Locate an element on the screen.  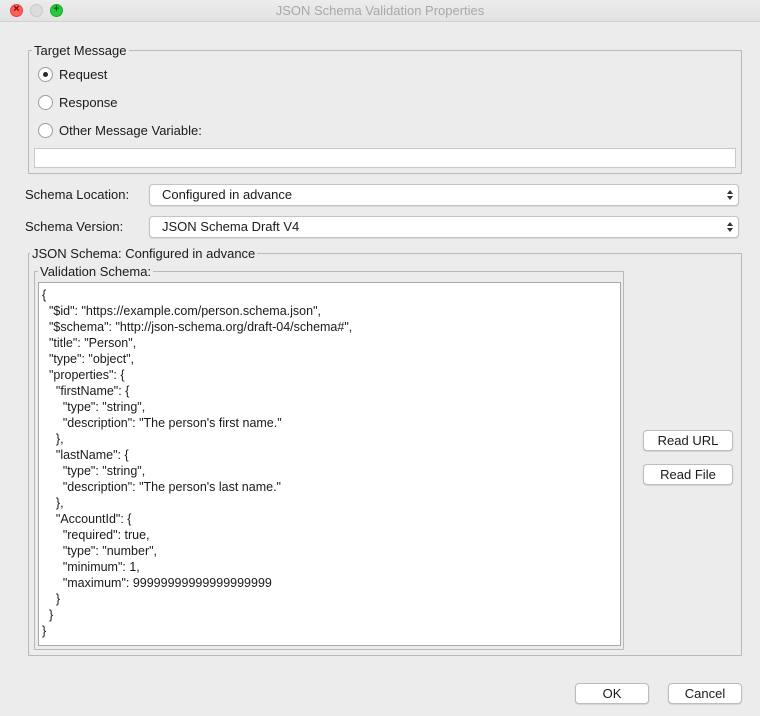
radio-other-variable-button is located at coordinates (45, 130).